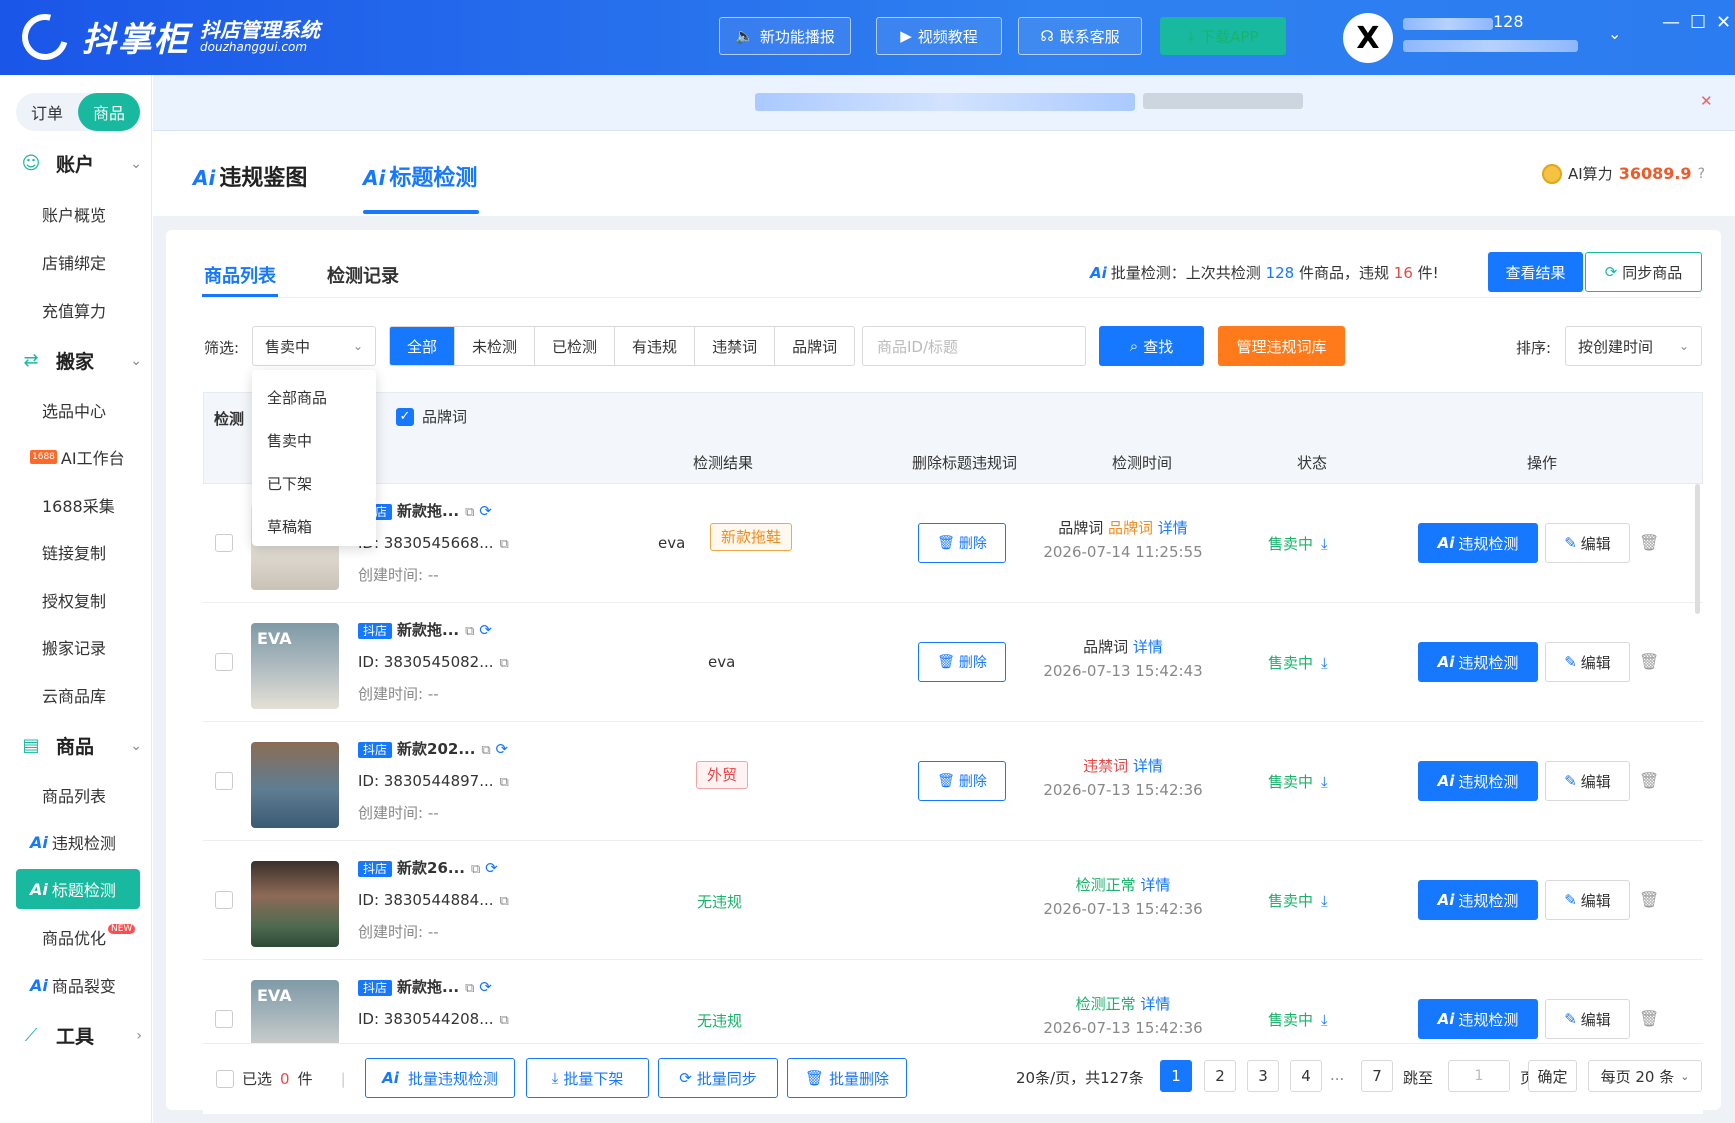 The image size is (1735, 1123). Describe the element at coordinates (81, 1035) in the screenshot. I see `sidebar-group-tools: ⟋ 工具 ›` at that location.